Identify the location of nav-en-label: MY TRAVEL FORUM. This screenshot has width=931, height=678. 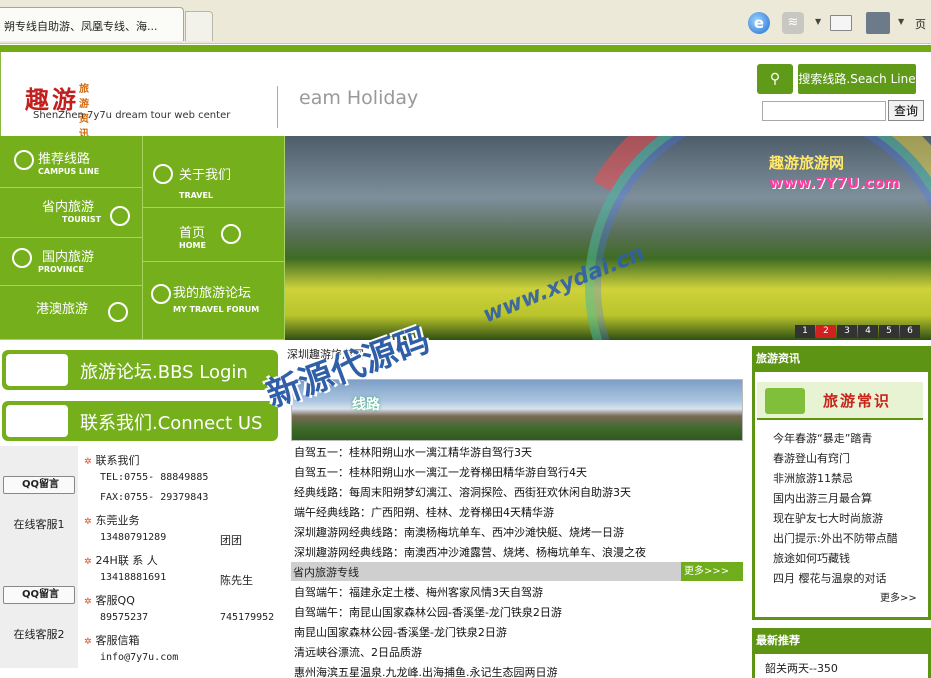
(216, 309).